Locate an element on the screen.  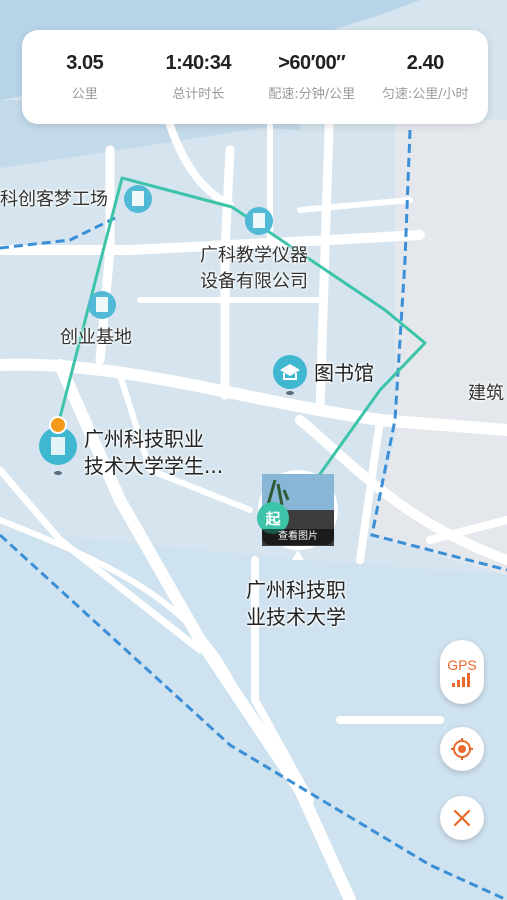
speed-label: 匀速:公里/小时 is located at coordinates (425, 94).